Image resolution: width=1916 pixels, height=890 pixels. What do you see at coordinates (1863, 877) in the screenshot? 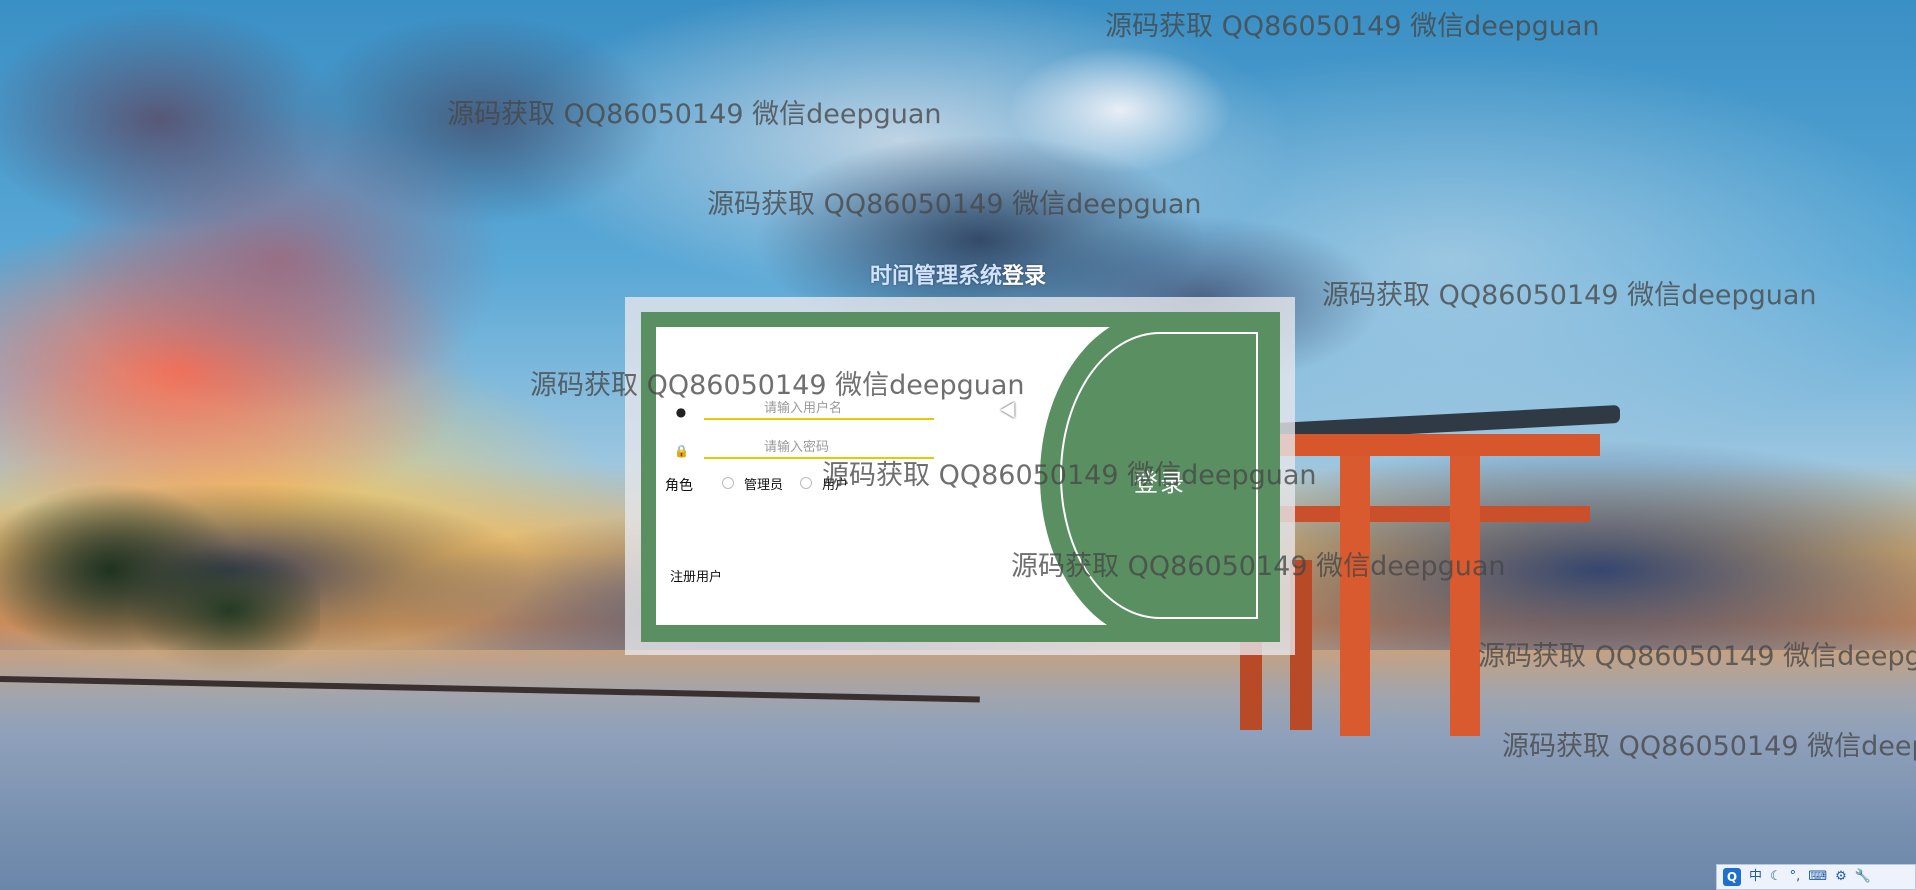
I see `wrench-icon: 🔧` at bounding box center [1863, 877].